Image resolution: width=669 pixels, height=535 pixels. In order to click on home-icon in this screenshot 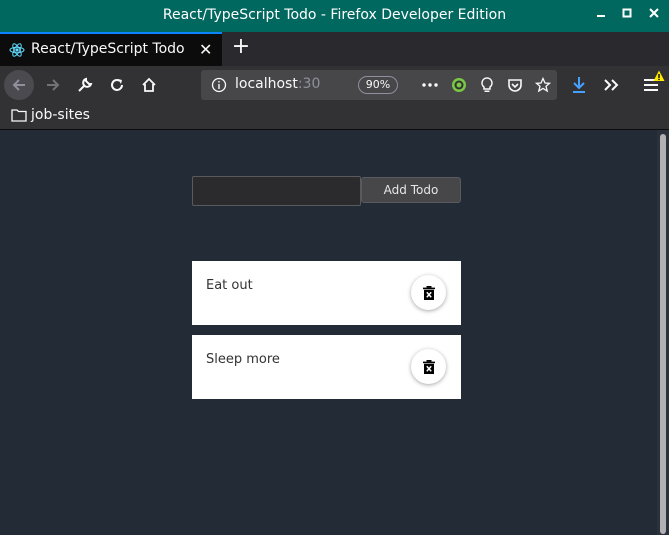, I will do `click(149, 84)`.